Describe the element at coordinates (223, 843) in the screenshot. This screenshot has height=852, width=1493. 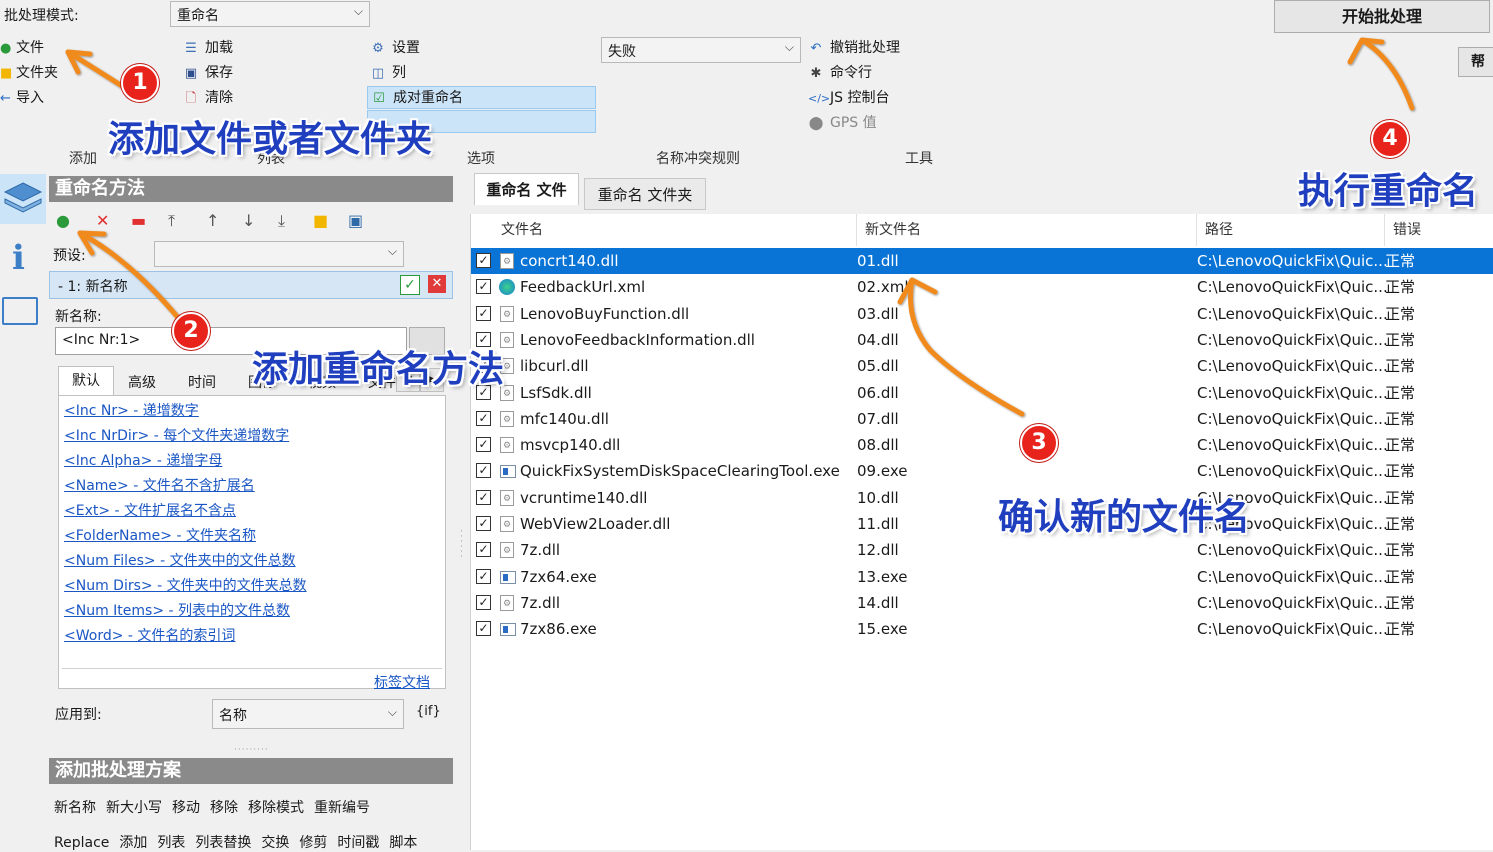
I see `batch-method-link: 列表替换` at that location.